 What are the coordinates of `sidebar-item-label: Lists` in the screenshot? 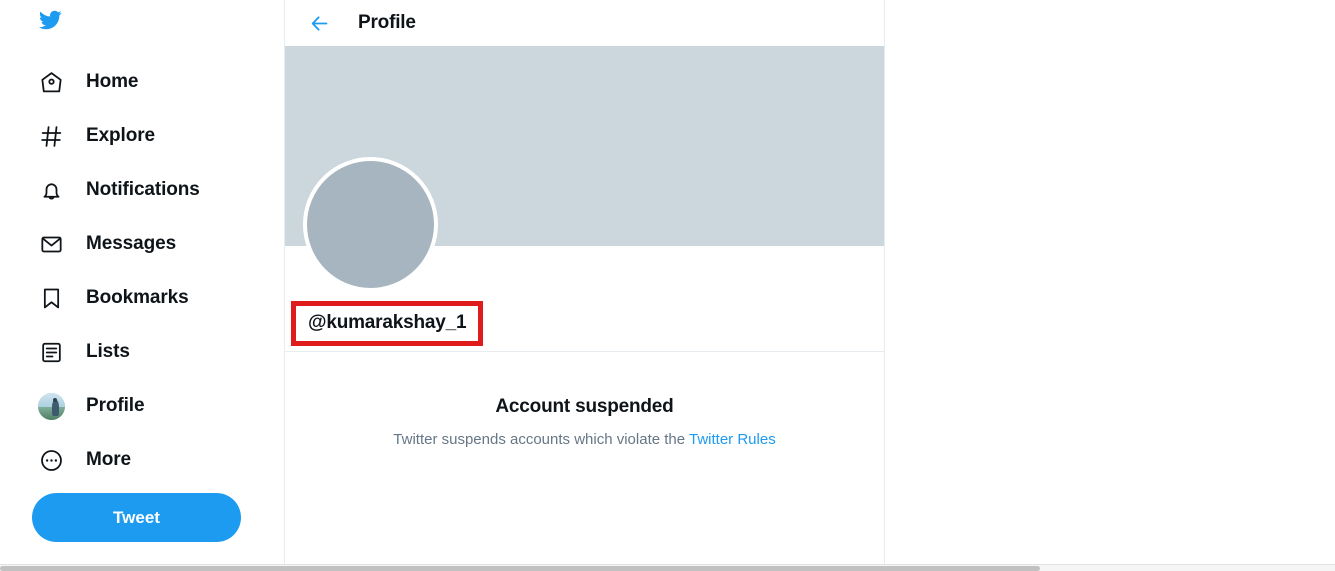 It's located at (108, 351).